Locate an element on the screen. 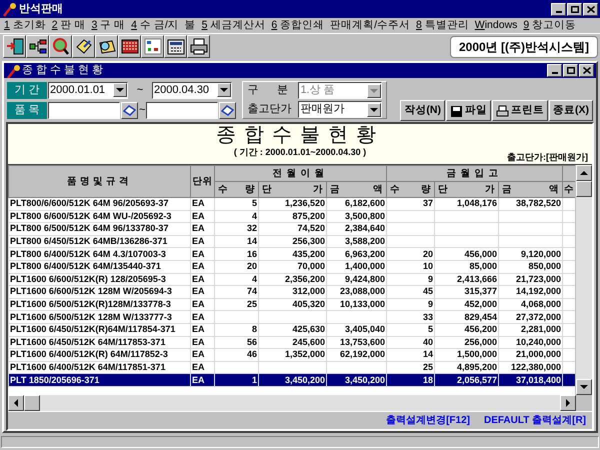 This screenshot has height=450, width=600. table-cell: 425,630 is located at coordinates (292, 329).